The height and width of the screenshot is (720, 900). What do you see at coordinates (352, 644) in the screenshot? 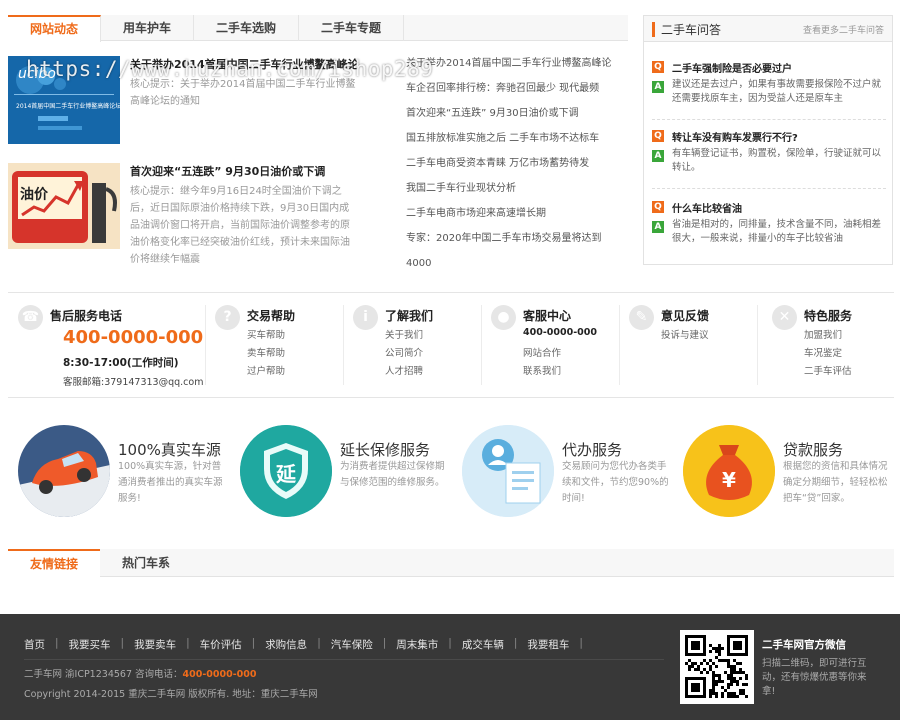
I see `footer-link-insurance: 汽车保险` at bounding box center [352, 644].